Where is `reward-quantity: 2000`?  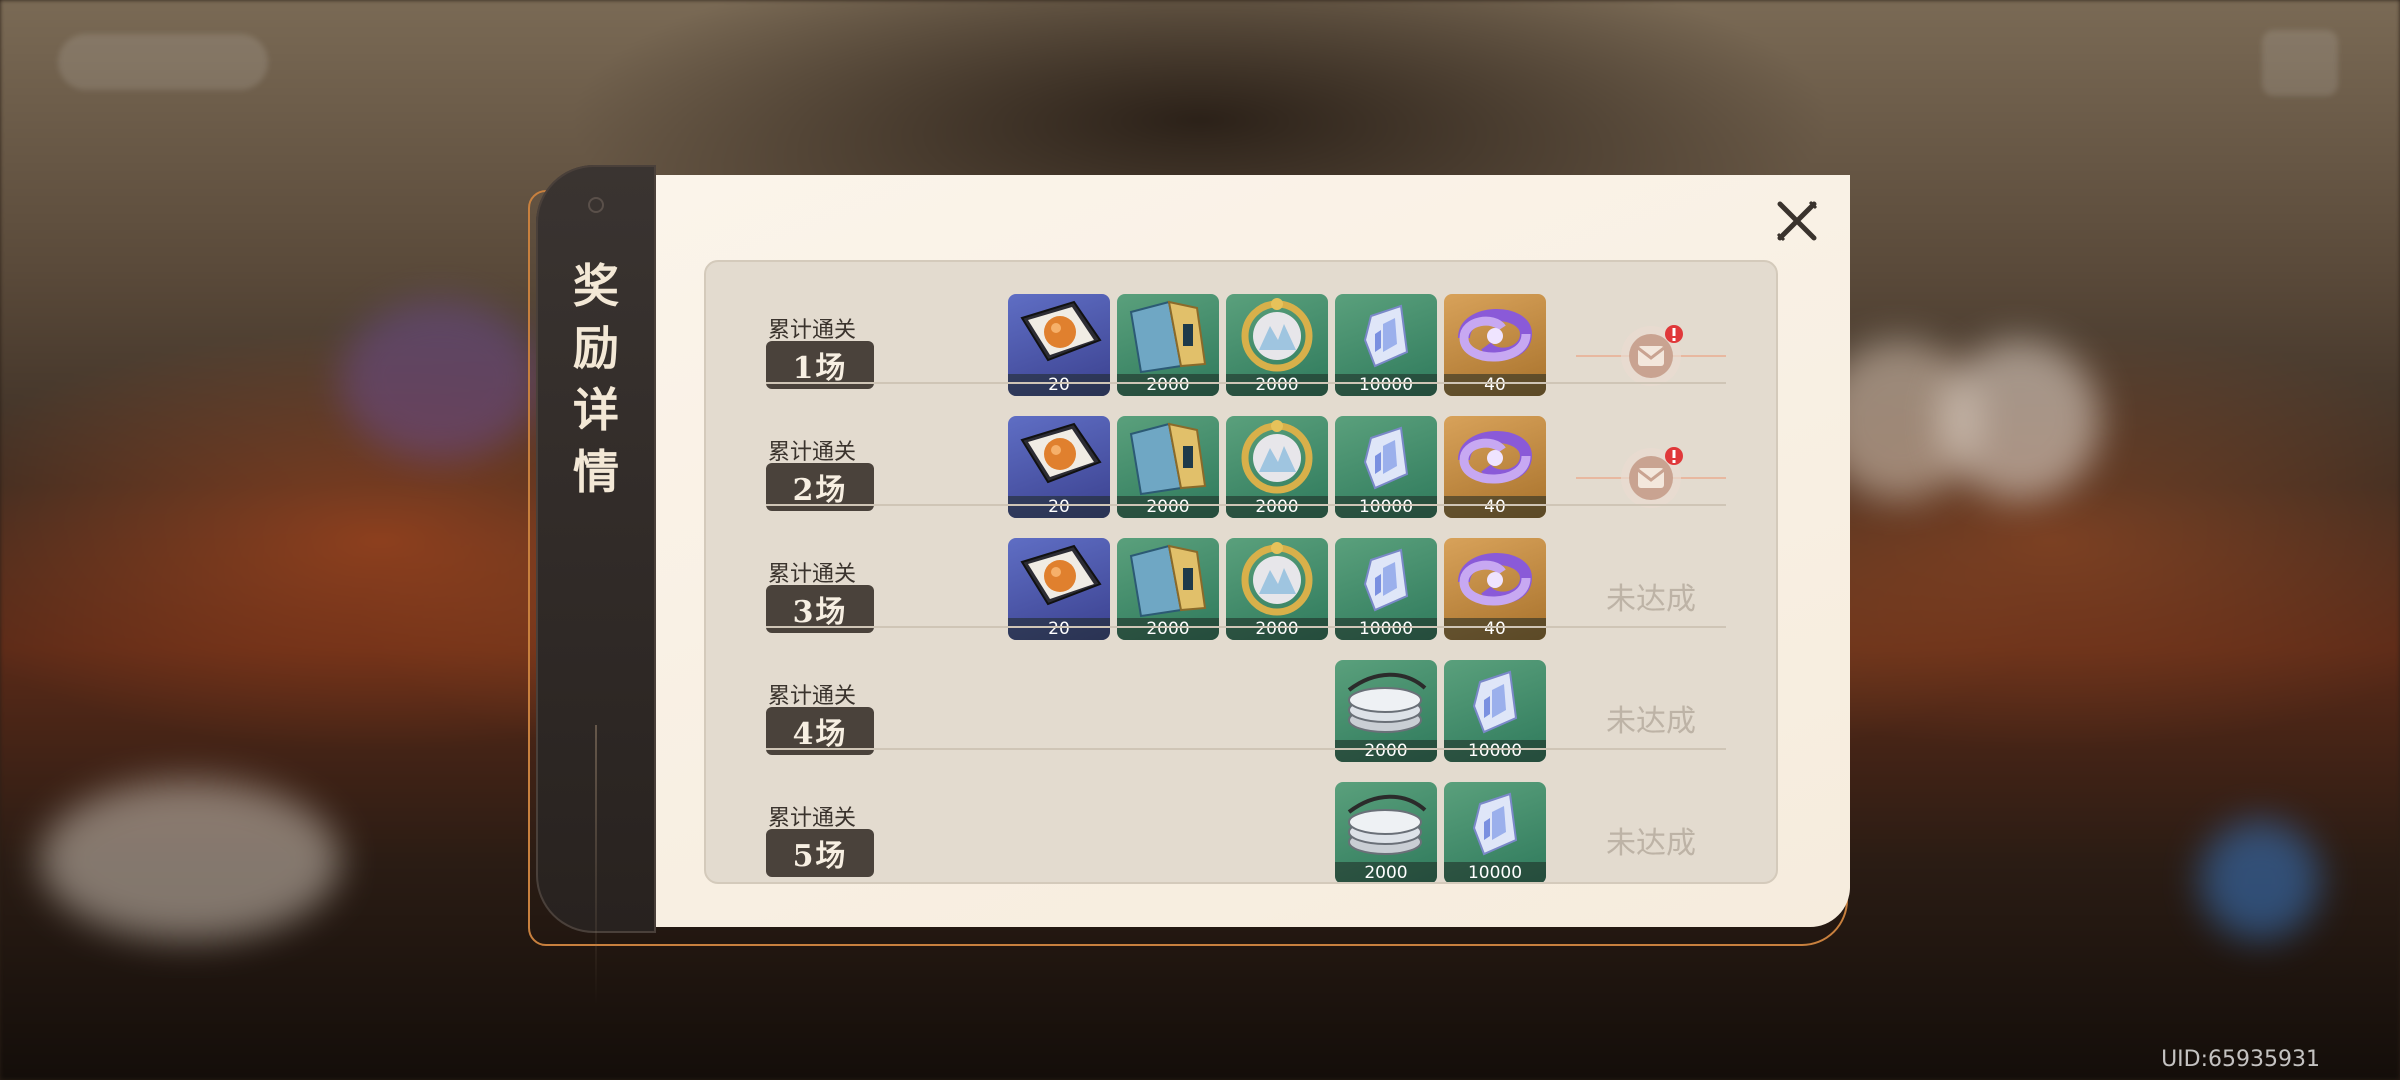 reward-quantity: 2000 is located at coordinates (1386, 872).